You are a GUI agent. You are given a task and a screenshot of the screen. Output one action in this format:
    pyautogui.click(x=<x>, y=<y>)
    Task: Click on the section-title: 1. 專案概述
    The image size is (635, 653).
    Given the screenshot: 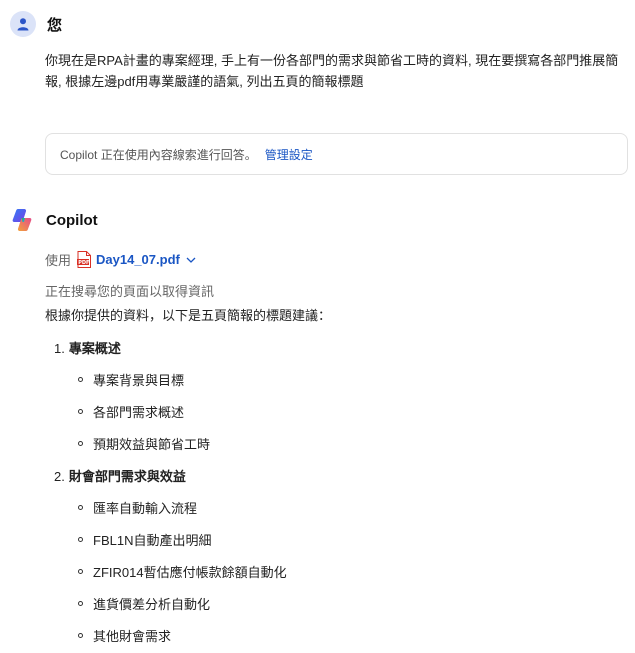 What is the action you would take?
    pyautogui.click(x=87, y=347)
    